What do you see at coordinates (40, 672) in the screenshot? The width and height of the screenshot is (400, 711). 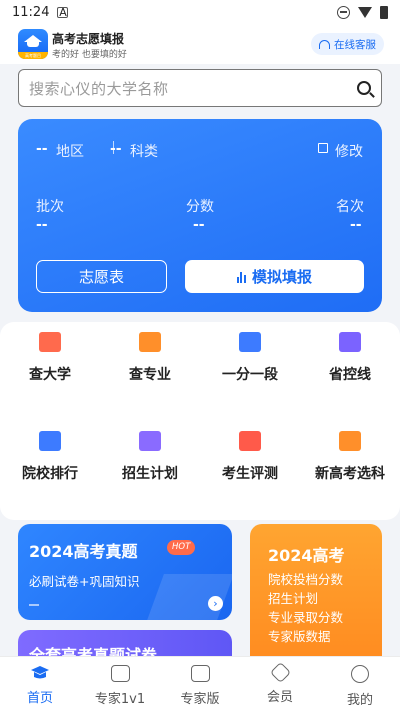 I see `home-icon` at bounding box center [40, 672].